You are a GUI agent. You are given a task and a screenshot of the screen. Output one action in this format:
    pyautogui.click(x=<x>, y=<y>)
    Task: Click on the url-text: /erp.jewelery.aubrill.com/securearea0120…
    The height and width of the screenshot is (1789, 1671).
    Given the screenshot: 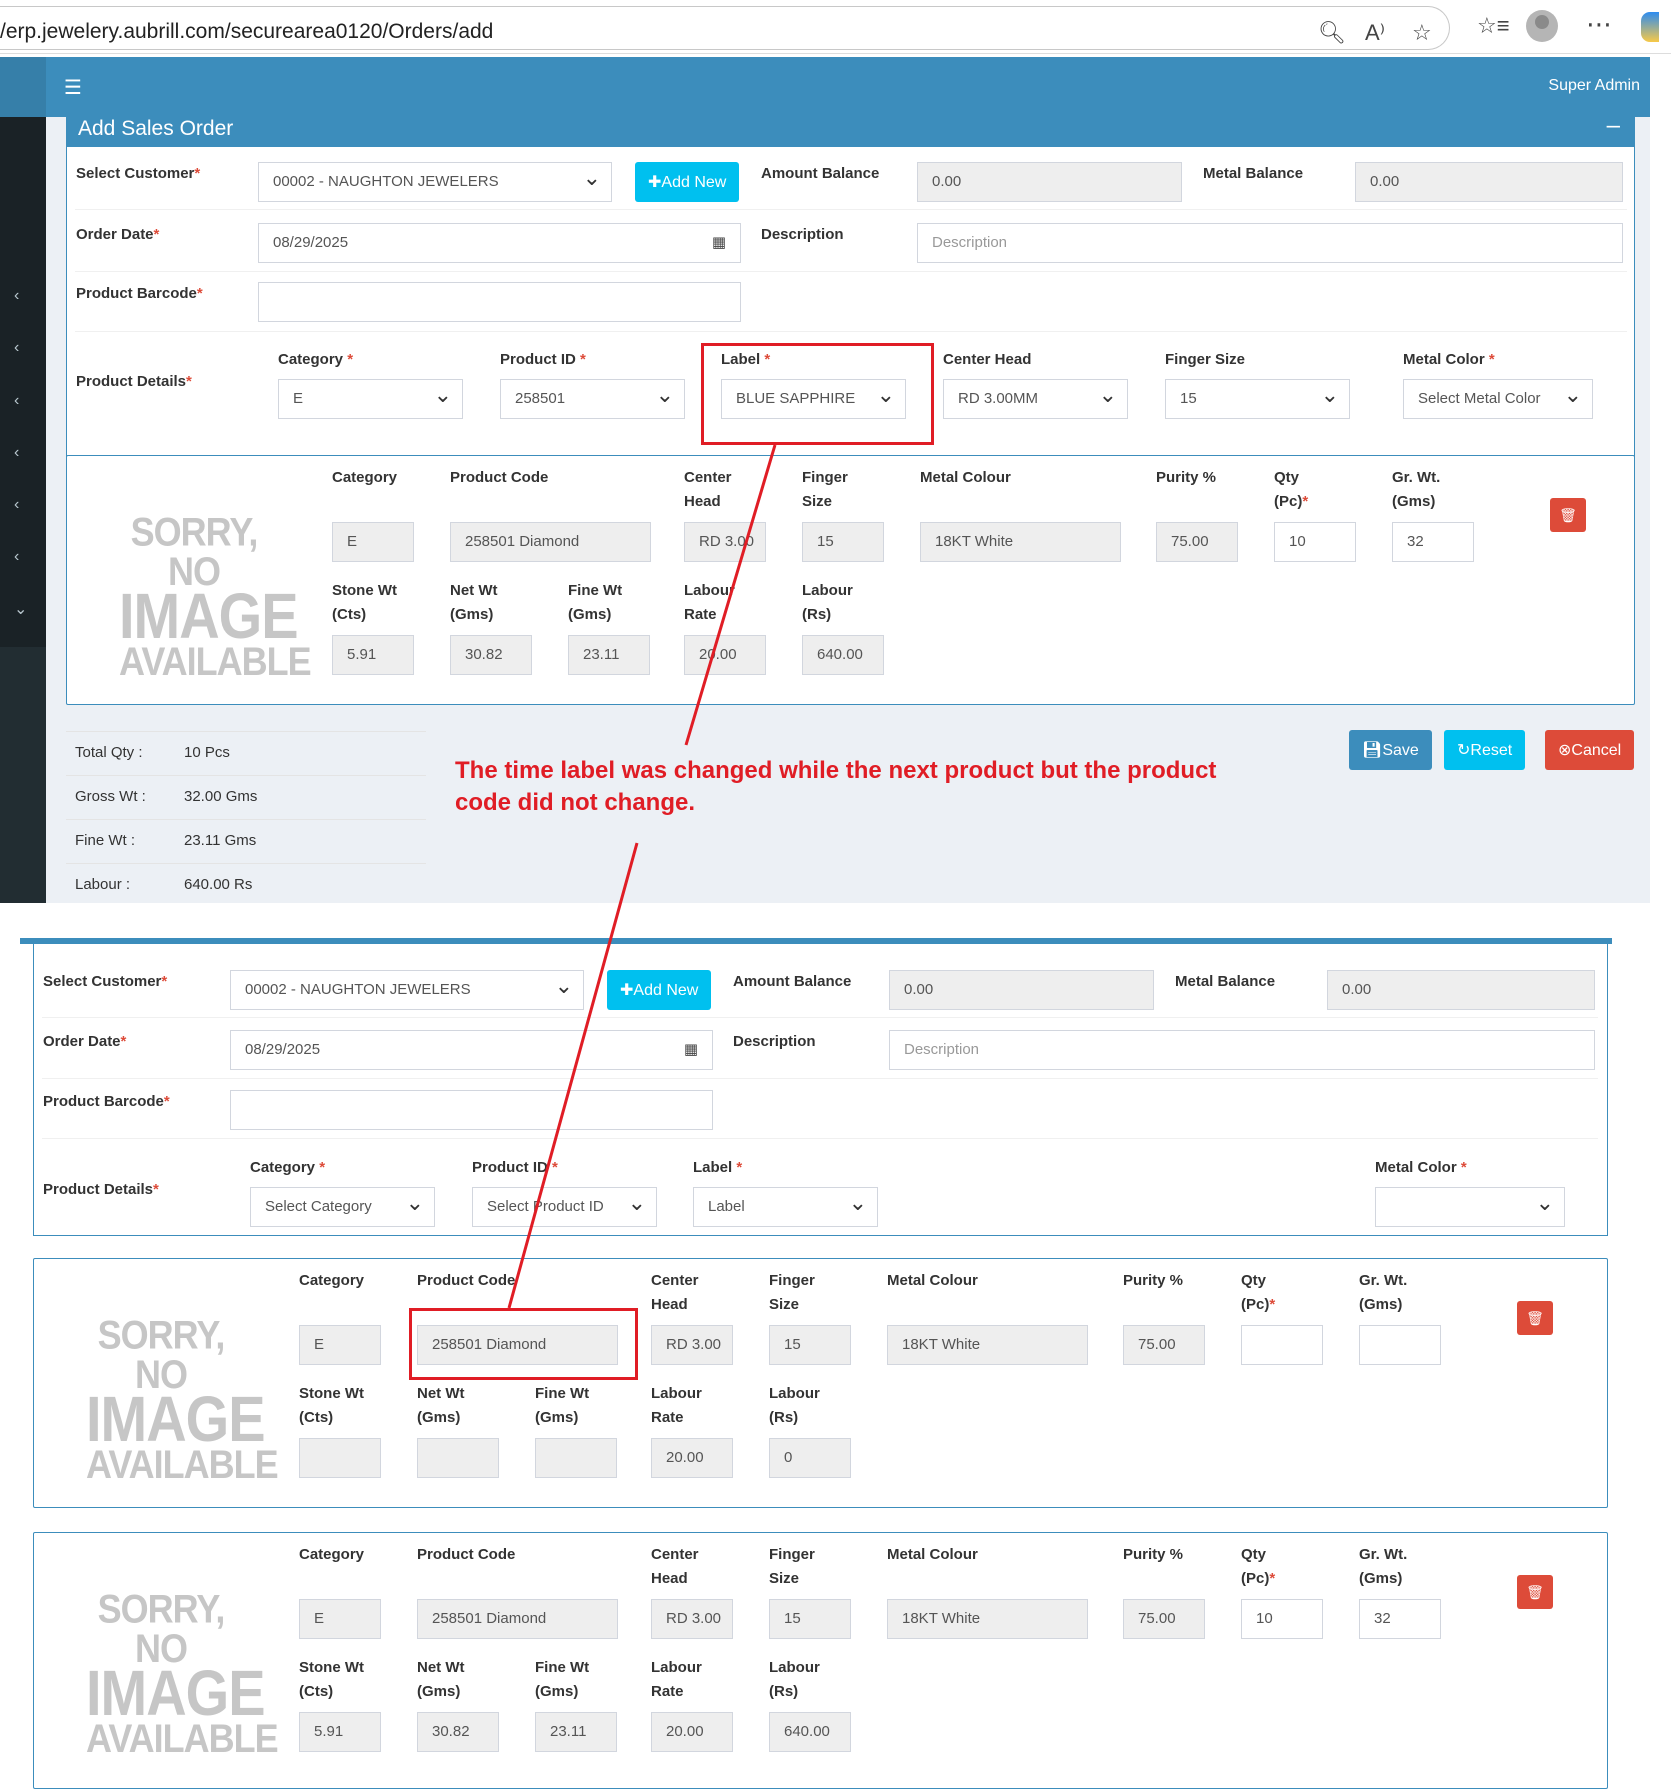 What is the action you would take?
    pyautogui.click(x=247, y=31)
    